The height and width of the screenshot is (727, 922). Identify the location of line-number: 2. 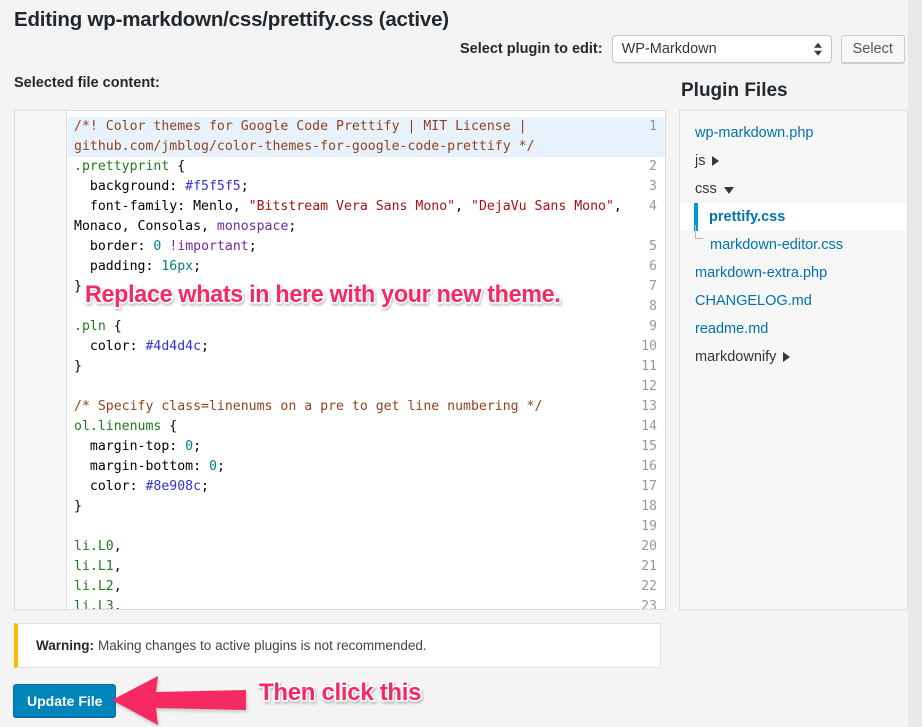
(653, 166).